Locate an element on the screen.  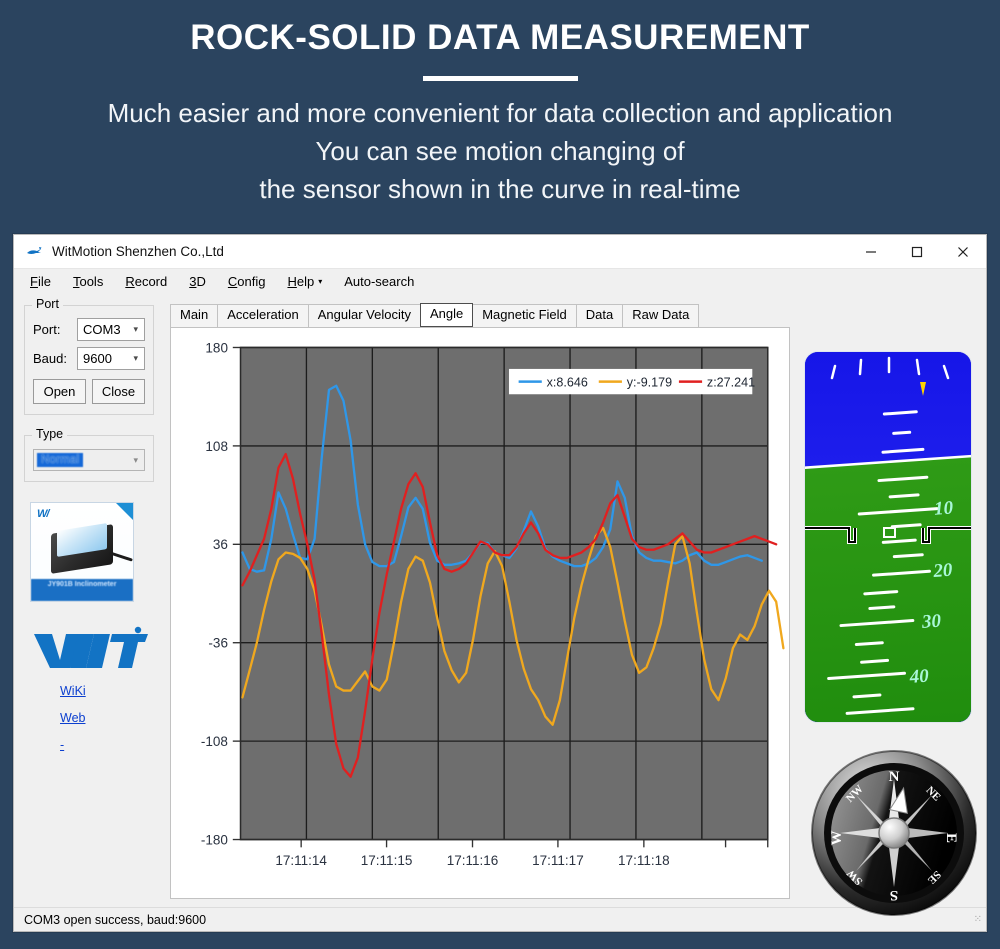
corner-ribbon is located at coordinates (124, 511).